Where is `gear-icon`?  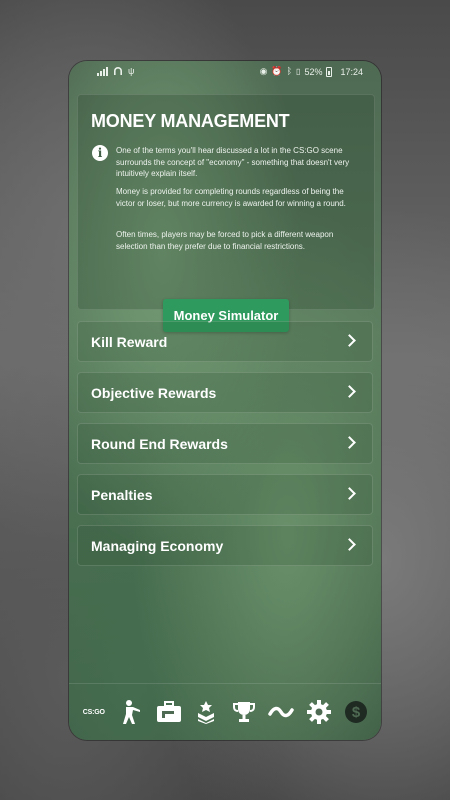 gear-icon is located at coordinates (318, 712).